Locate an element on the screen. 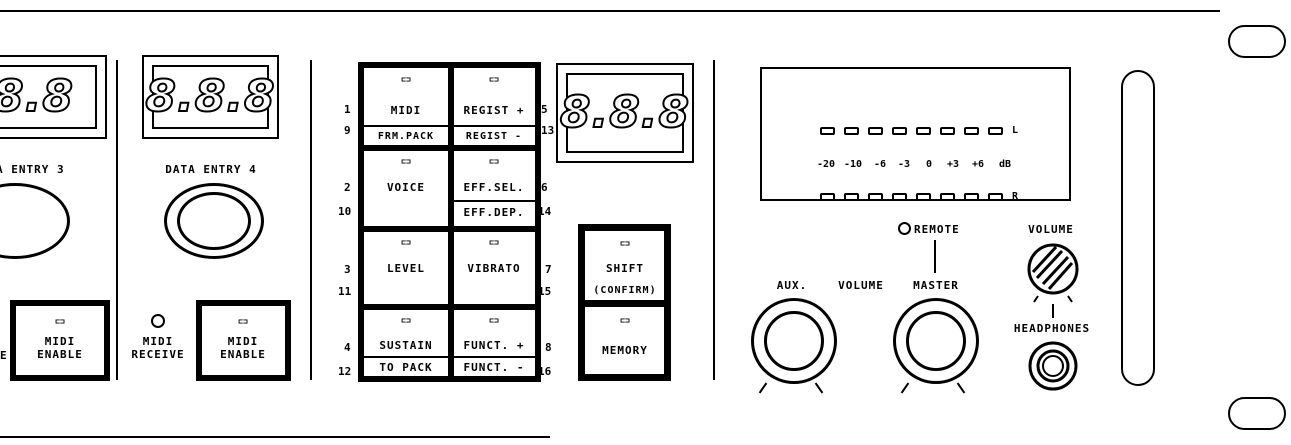 The image size is (1291, 445). num-7: 7 is located at coordinates (548, 269).